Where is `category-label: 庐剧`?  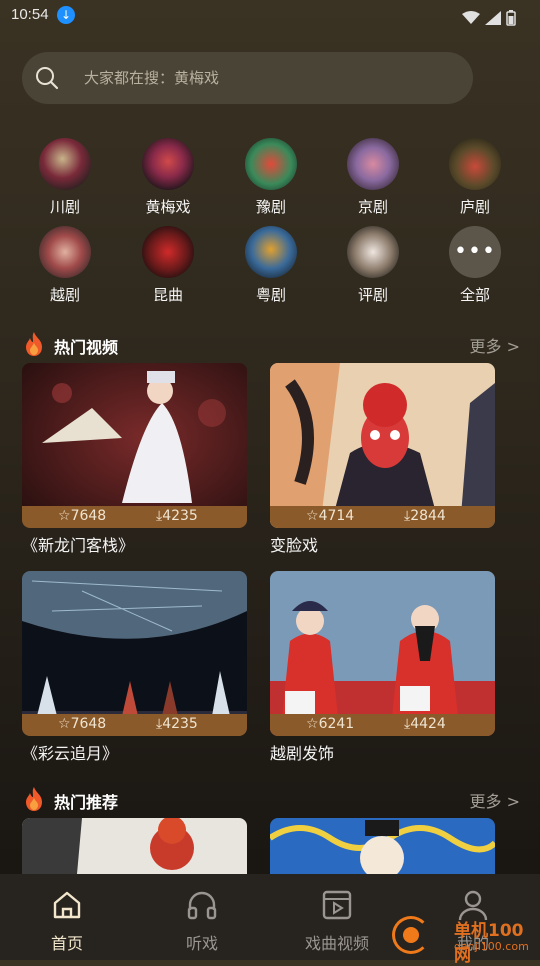
category-label: 庐剧 is located at coordinates (474, 207).